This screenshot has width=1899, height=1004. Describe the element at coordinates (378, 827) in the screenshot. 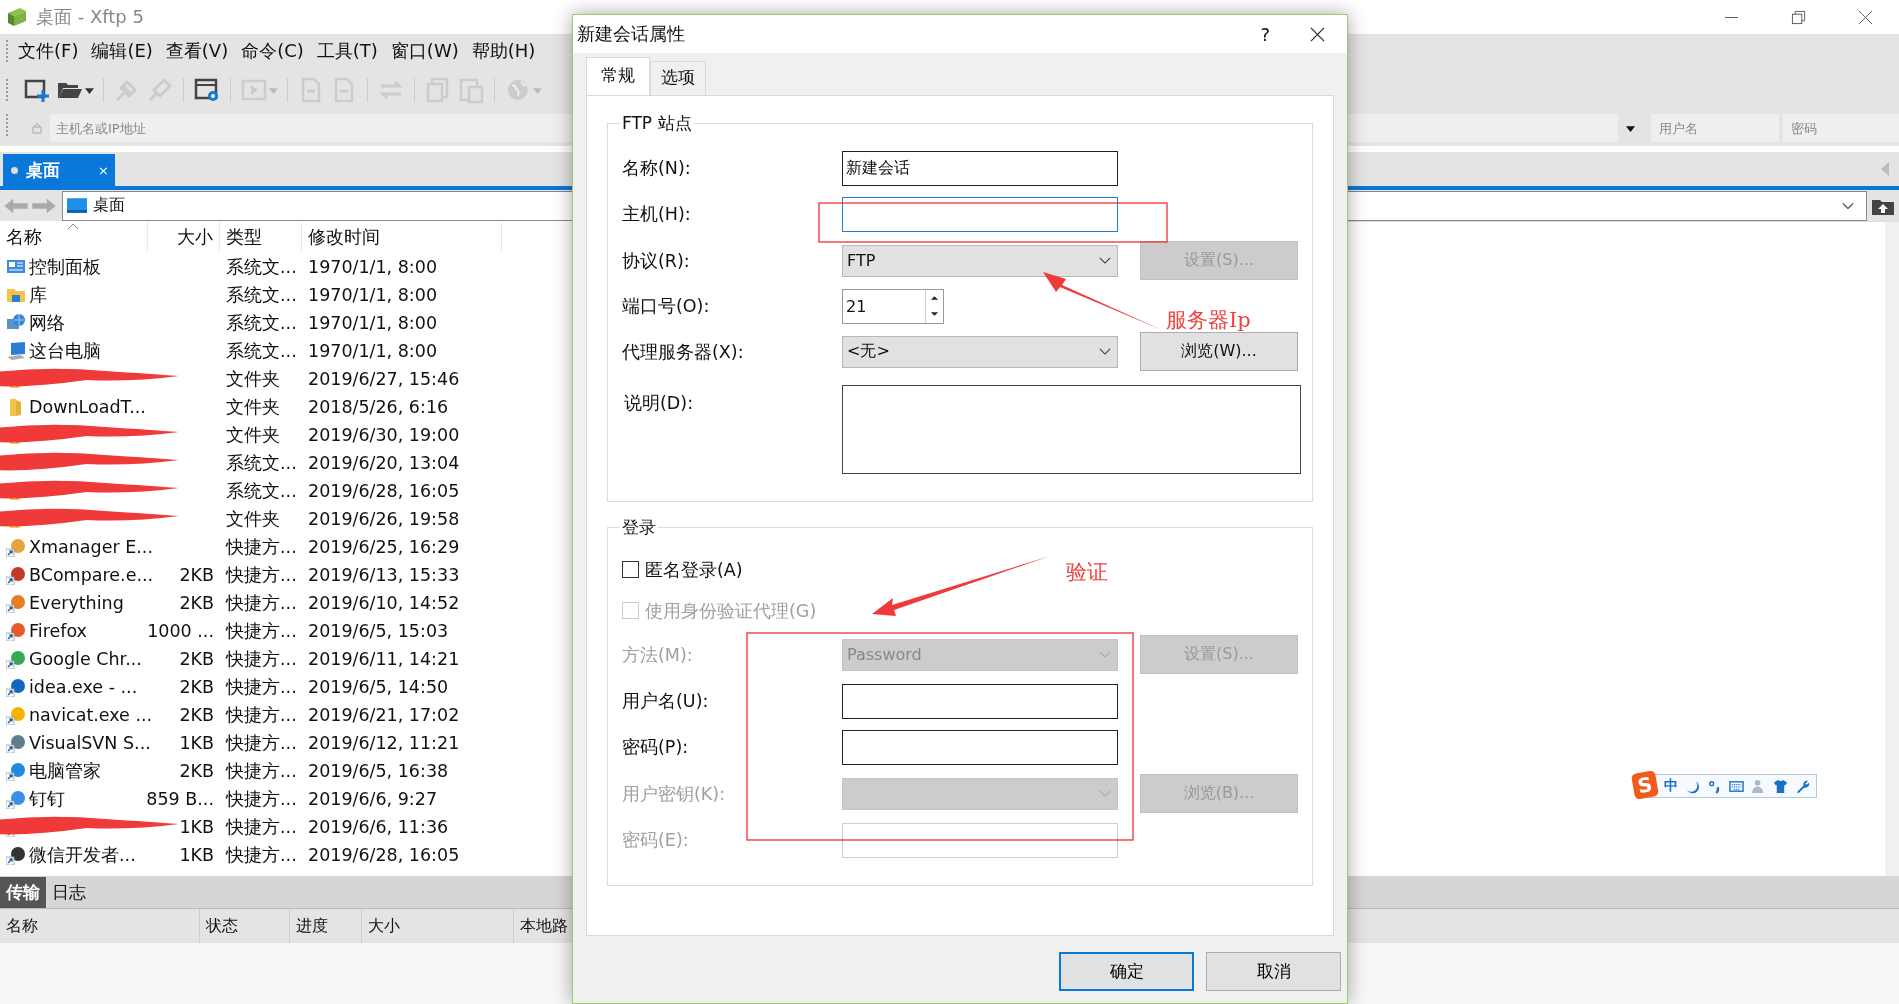

I see `modified-date: 2019/6/6, 11:36` at that location.